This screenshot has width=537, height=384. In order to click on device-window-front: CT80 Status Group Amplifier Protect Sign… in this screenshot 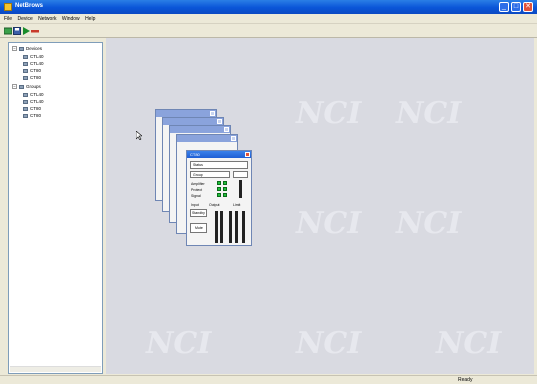, I will do `click(219, 198)`.